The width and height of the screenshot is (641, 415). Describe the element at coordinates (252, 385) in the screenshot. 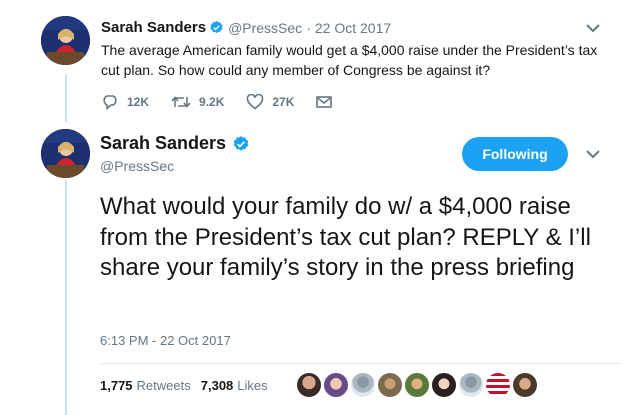

I see `likes-label: Likes` at that location.